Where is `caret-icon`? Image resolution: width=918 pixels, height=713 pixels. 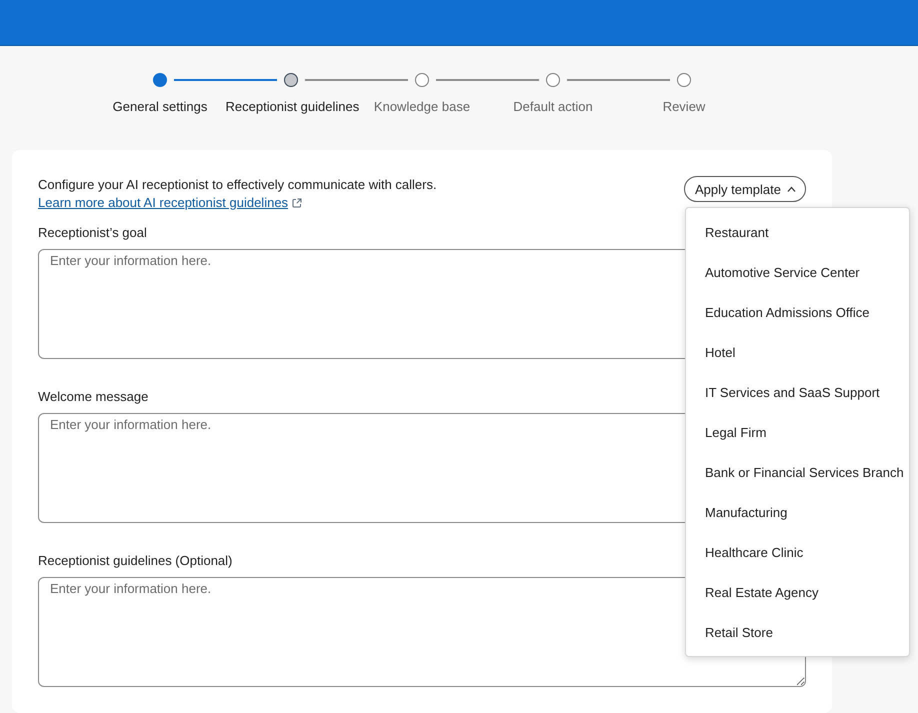 caret-icon is located at coordinates (791, 189).